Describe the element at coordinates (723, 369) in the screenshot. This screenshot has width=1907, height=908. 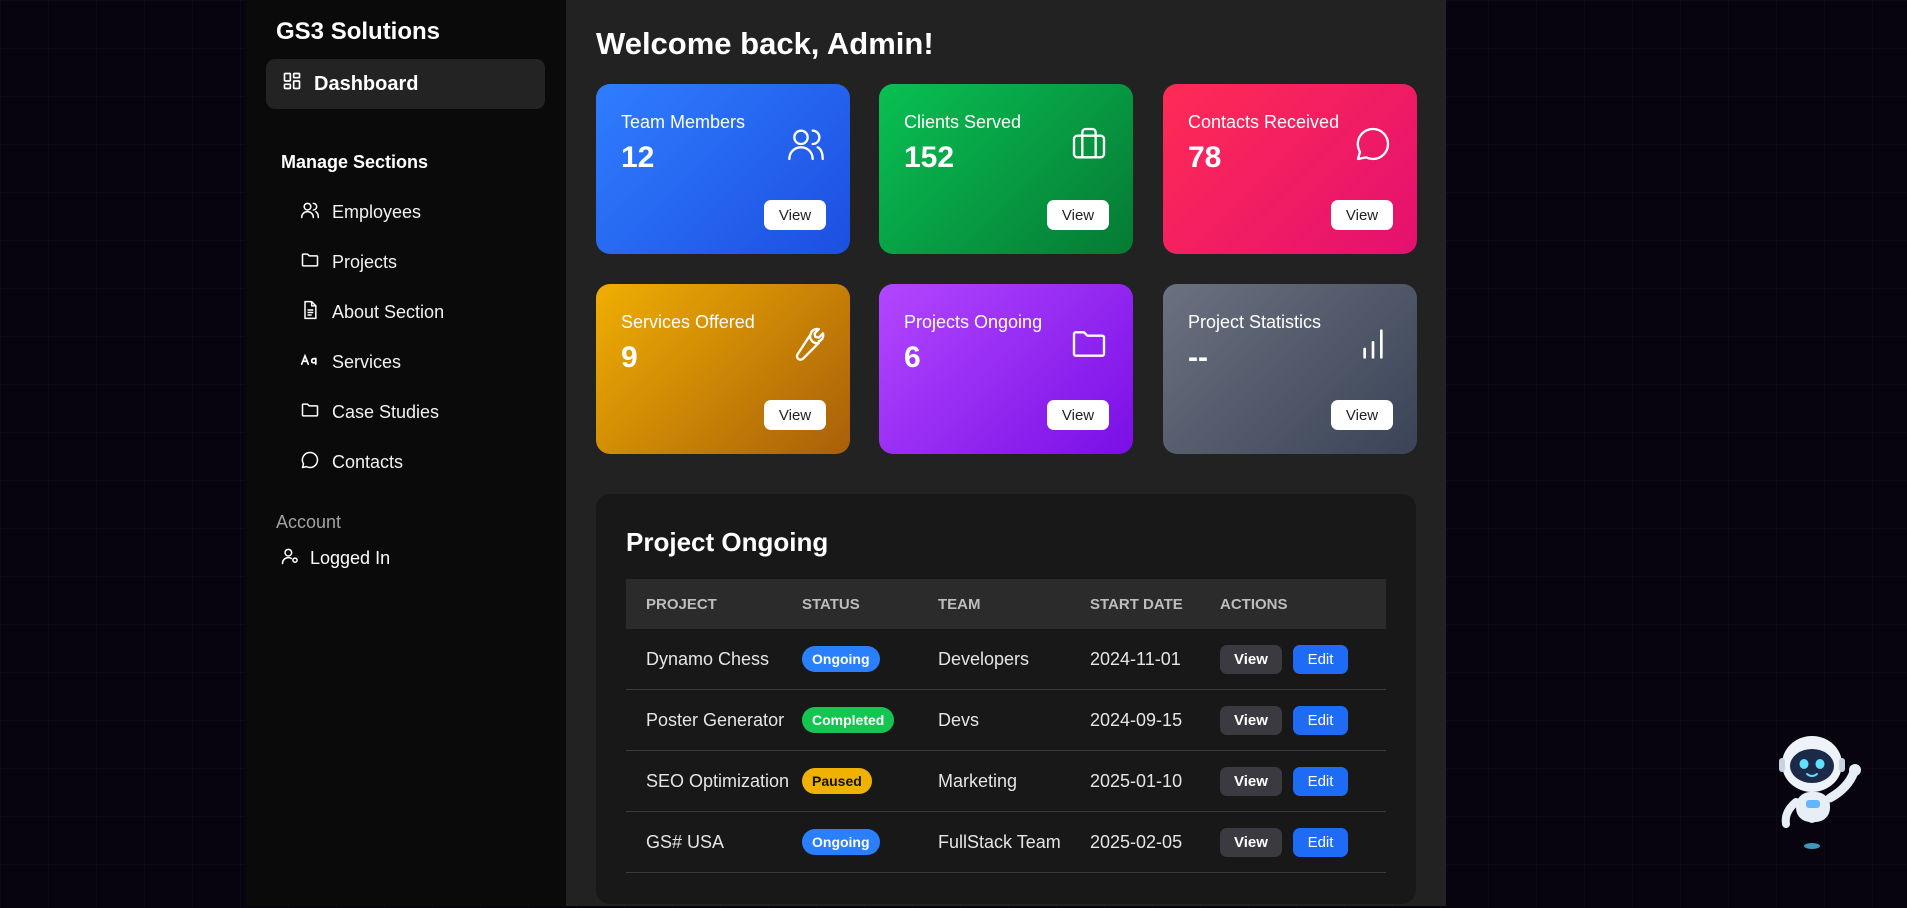
I see `card-services-offered: Services Offered 9 View` at that location.